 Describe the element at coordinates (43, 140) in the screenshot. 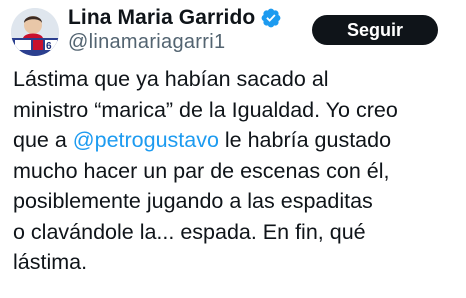

I see `tweet-text-fragment: que a` at that location.